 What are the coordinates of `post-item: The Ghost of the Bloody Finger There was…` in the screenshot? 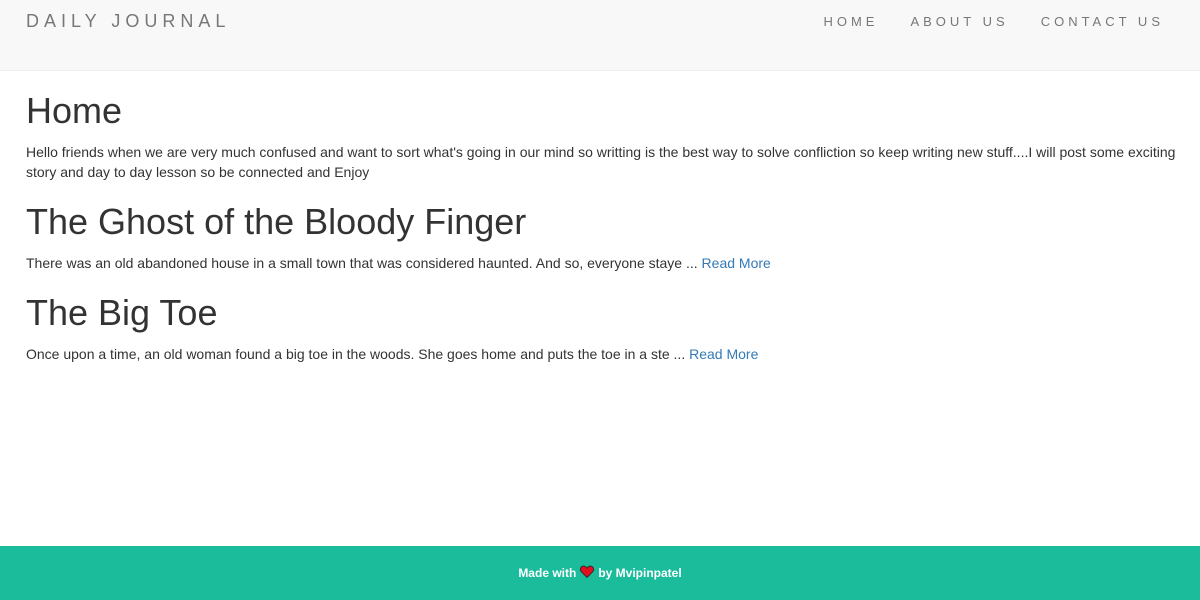 It's located at (601, 237).